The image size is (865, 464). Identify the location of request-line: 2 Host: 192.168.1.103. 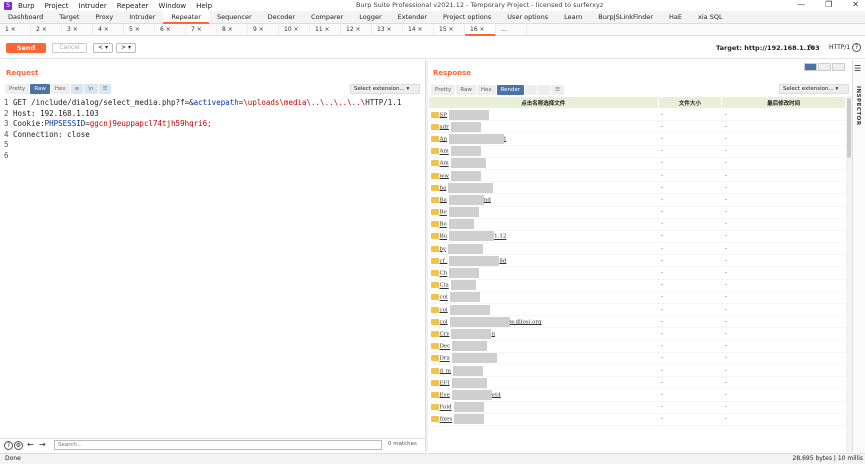
(213, 114).